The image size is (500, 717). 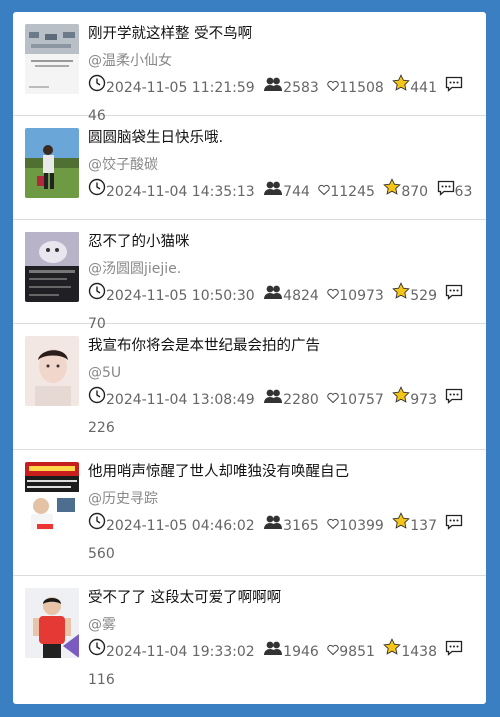 I want to click on author-name: @汤圆圆jiejie., so click(x=282, y=269).